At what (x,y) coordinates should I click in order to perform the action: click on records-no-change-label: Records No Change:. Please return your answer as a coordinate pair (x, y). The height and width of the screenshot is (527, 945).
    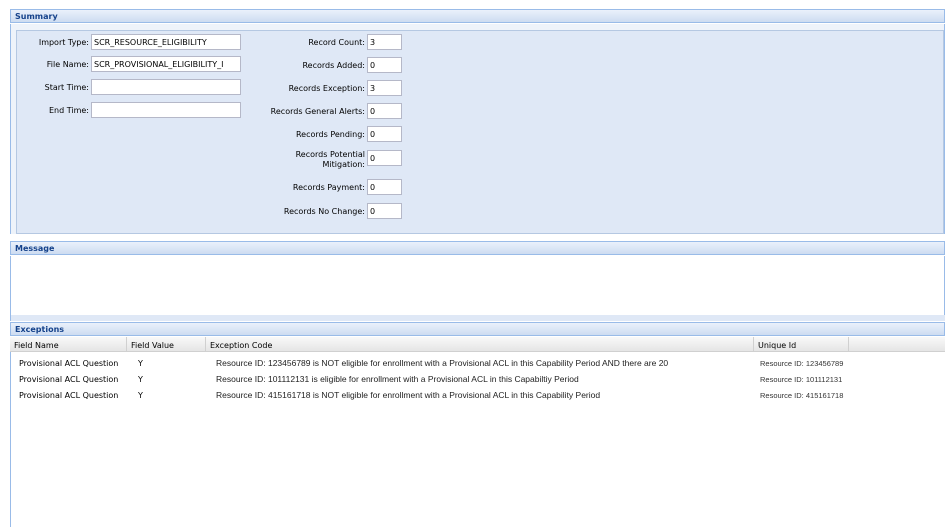
    Looking at the image, I should click on (324, 211).